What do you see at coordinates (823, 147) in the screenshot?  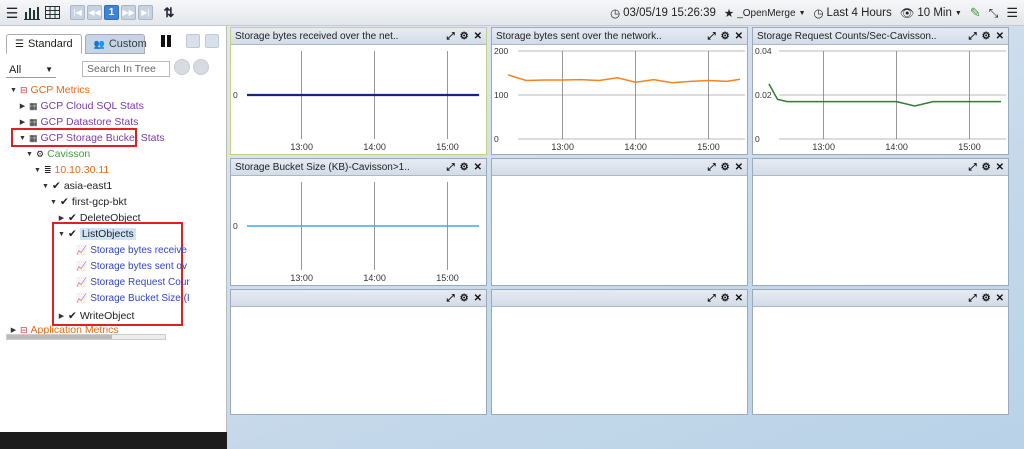 I see `x-tick-label: 13:00` at bounding box center [823, 147].